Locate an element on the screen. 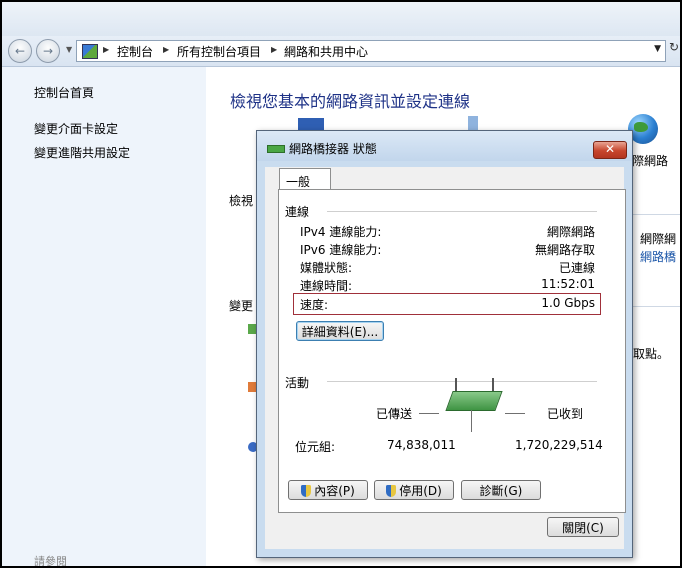  page-title: 檢視您基本的網路資訊並設定連線 is located at coordinates (350, 101).